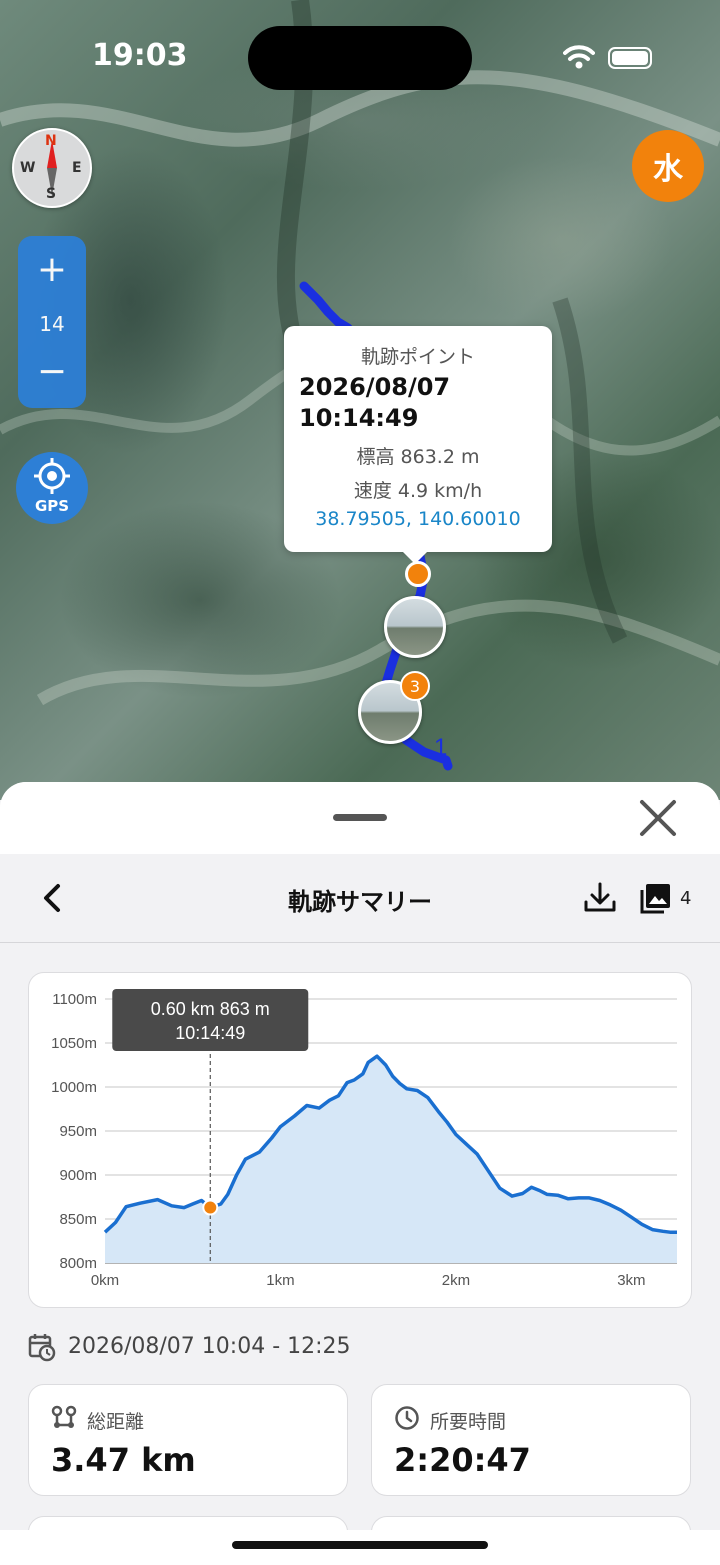 The width and height of the screenshot is (720, 1565). Describe the element at coordinates (668, 166) in the screenshot. I see `water-button: 水` at that location.